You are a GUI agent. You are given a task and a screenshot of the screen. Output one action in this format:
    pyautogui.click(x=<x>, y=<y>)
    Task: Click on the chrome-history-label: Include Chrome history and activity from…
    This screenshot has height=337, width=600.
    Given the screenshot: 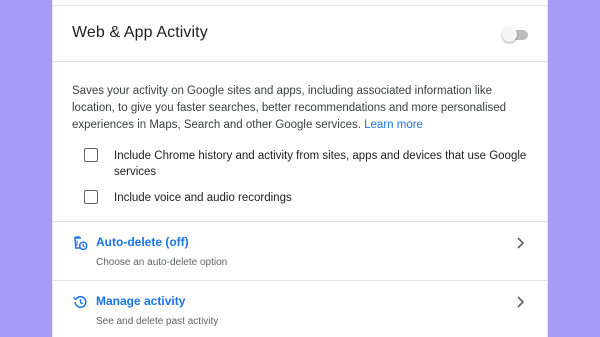 What is the action you would take?
    pyautogui.click(x=324, y=164)
    